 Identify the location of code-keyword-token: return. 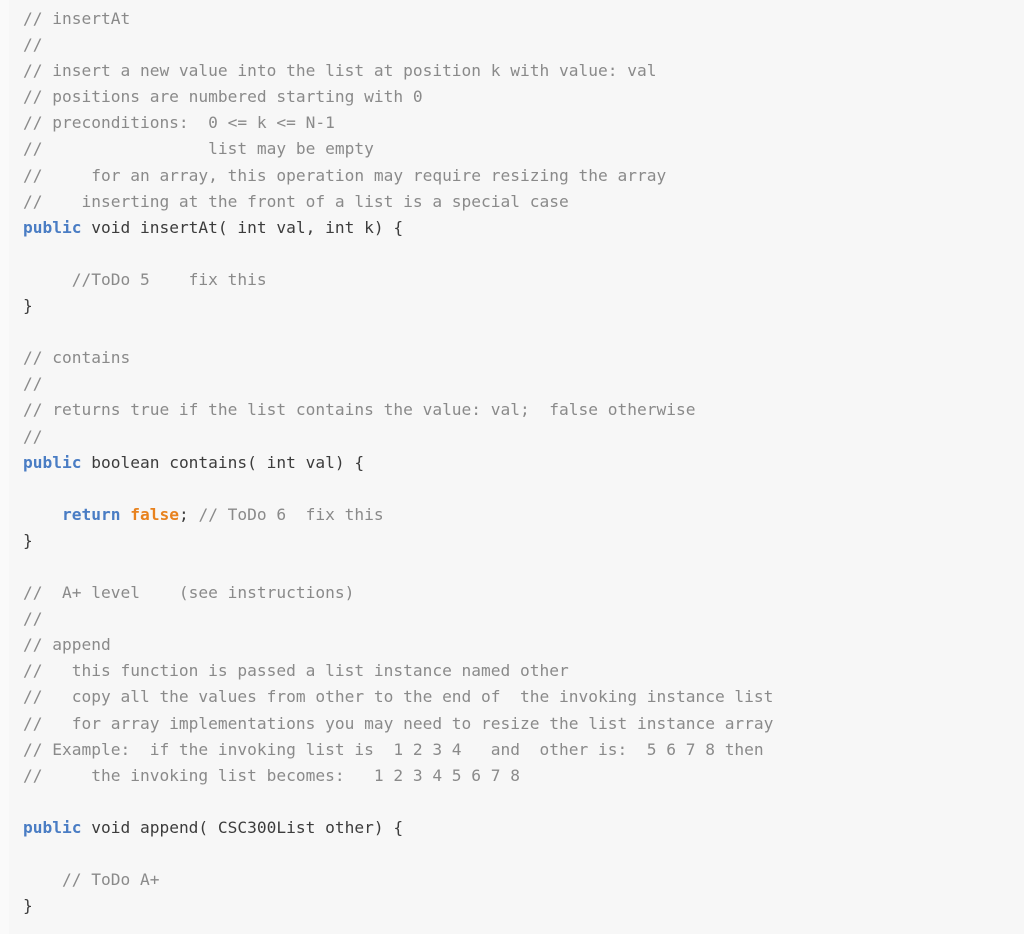
(91, 514).